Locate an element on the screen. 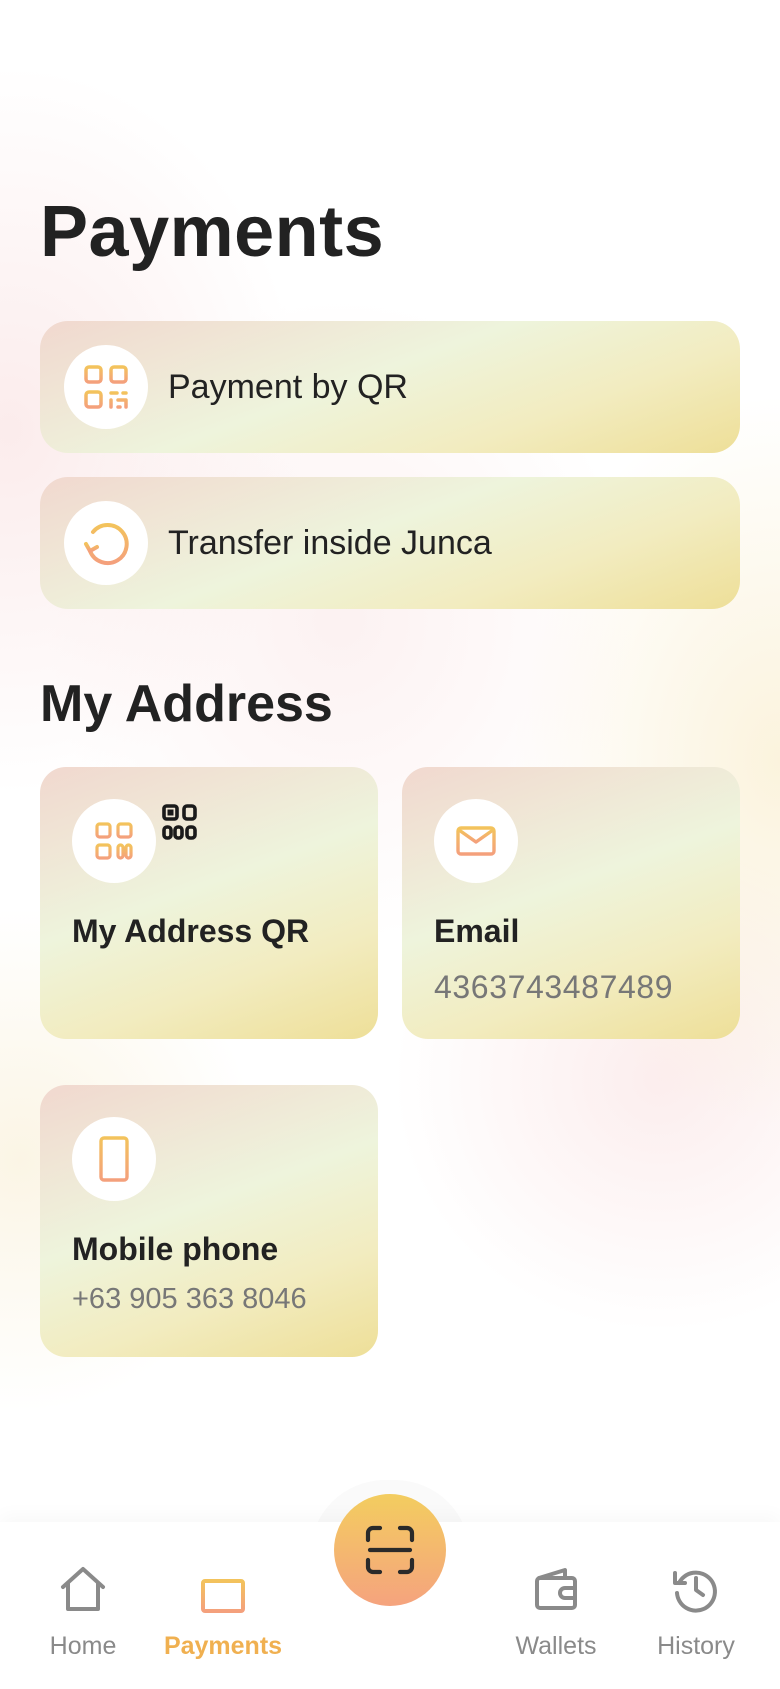 Image resolution: width=780 pixels, height=1689 pixels. payment-by-qr-button: Payment by QR is located at coordinates (390, 387).